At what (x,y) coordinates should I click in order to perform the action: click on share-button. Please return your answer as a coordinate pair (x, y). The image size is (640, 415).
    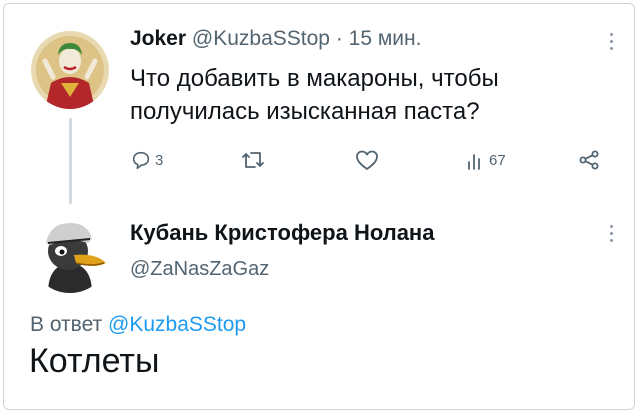
    Looking at the image, I should click on (589, 160).